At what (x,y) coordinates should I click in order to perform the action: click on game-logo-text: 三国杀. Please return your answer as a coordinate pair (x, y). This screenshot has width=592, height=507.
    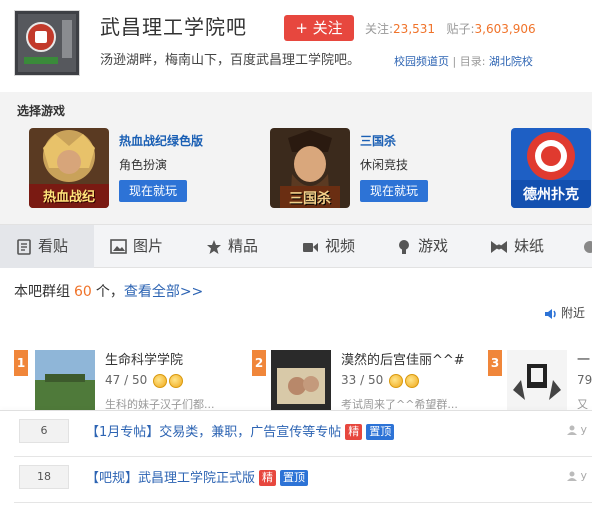
    Looking at the image, I should click on (310, 199).